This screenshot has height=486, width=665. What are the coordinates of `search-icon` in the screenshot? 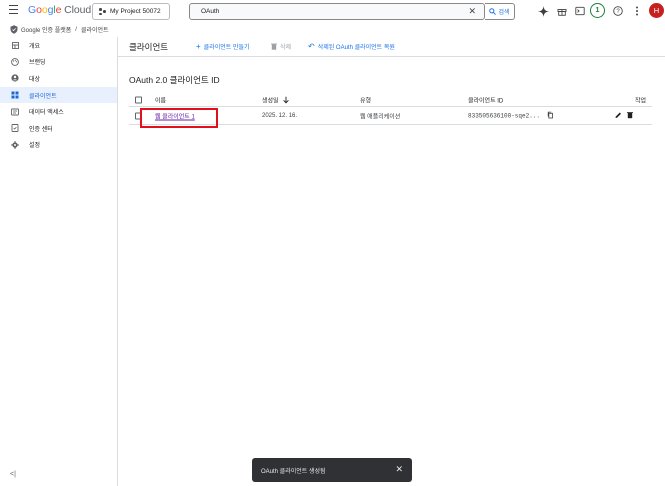 It's located at (493, 11).